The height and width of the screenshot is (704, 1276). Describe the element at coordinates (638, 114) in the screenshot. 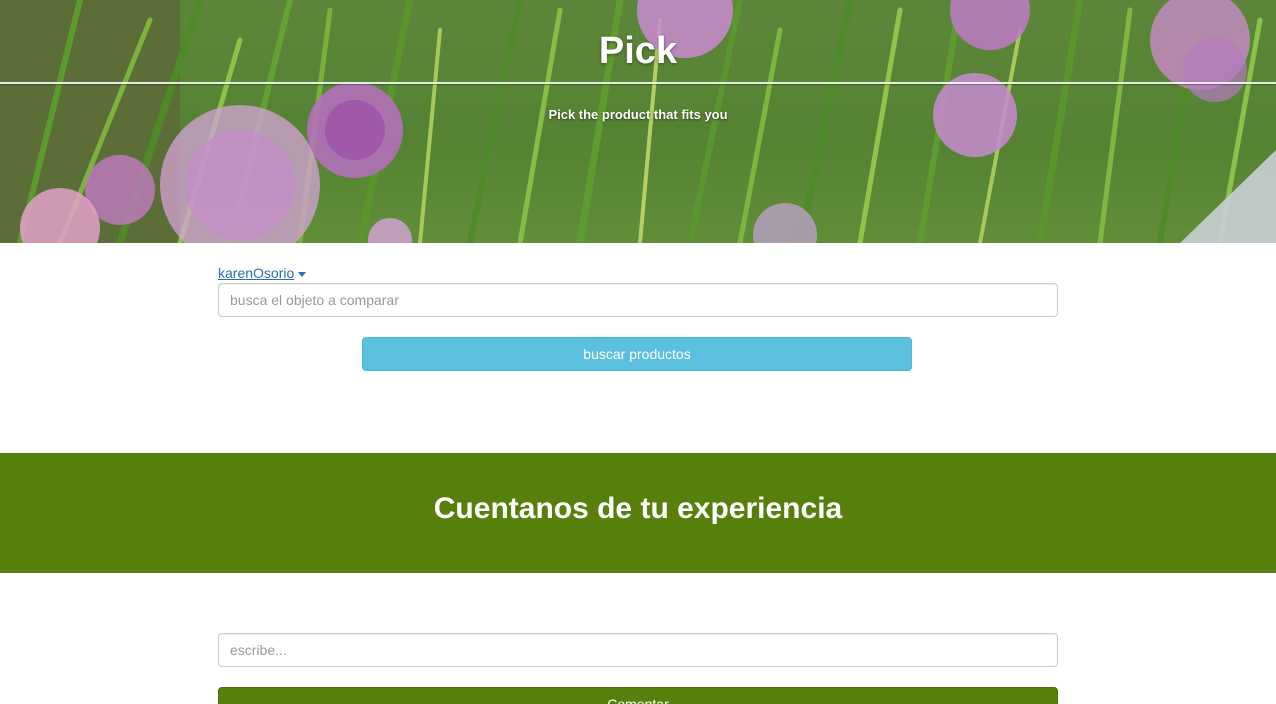

I see `page-subtitle: Pick the product that fits you` at that location.